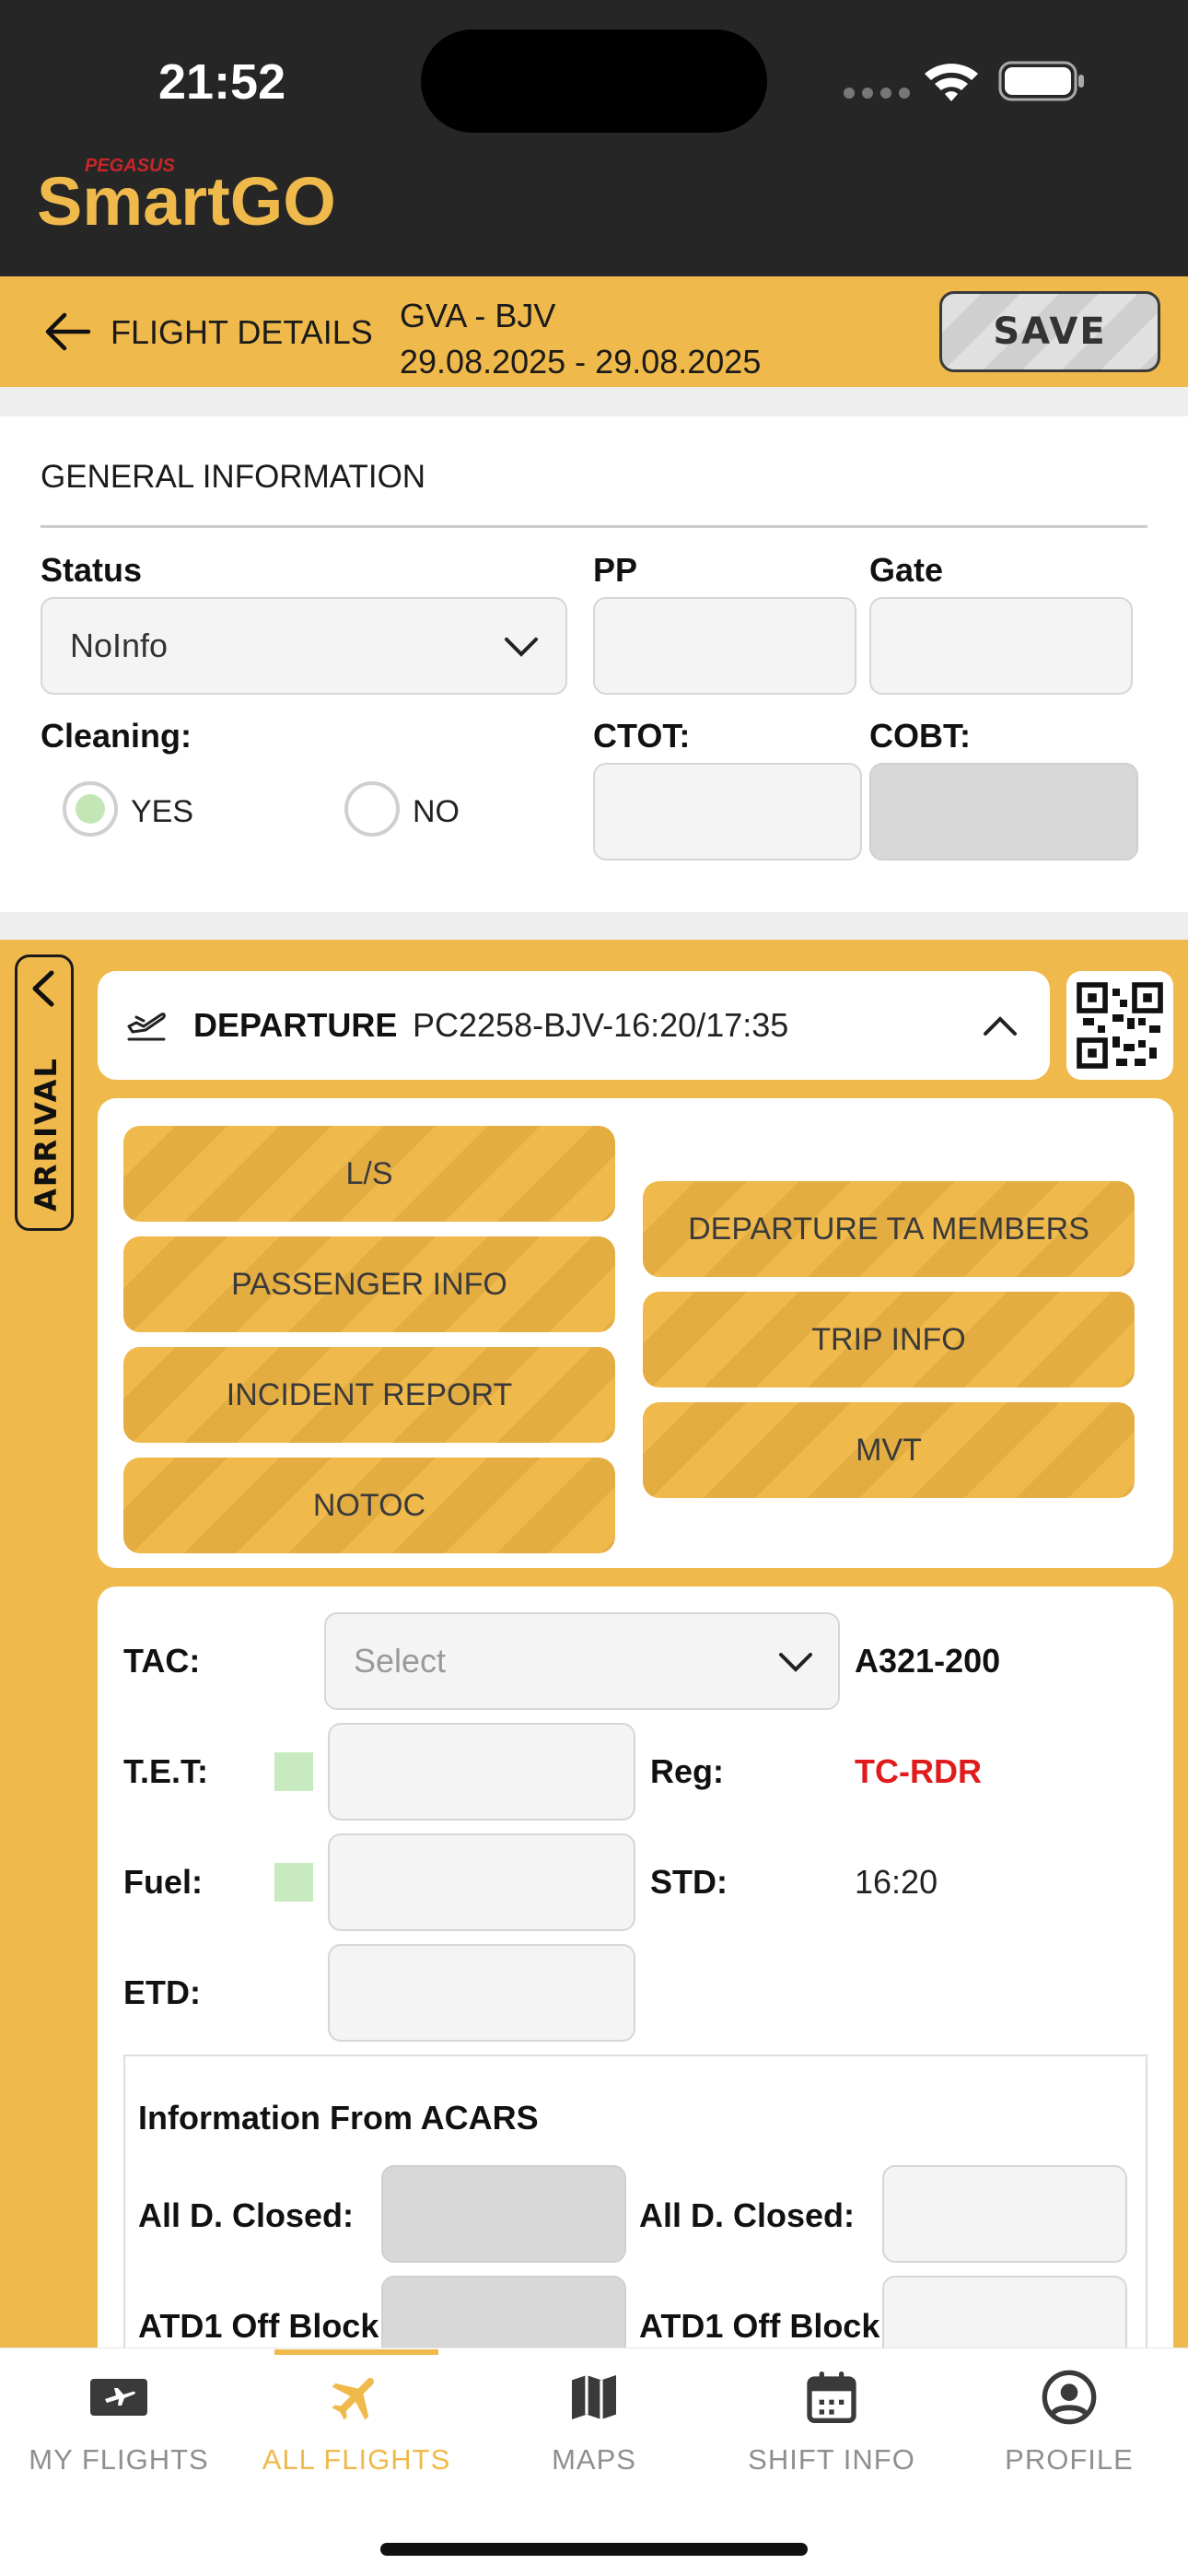  I want to click on acars-right-doors-field, so click(1004, 2214).